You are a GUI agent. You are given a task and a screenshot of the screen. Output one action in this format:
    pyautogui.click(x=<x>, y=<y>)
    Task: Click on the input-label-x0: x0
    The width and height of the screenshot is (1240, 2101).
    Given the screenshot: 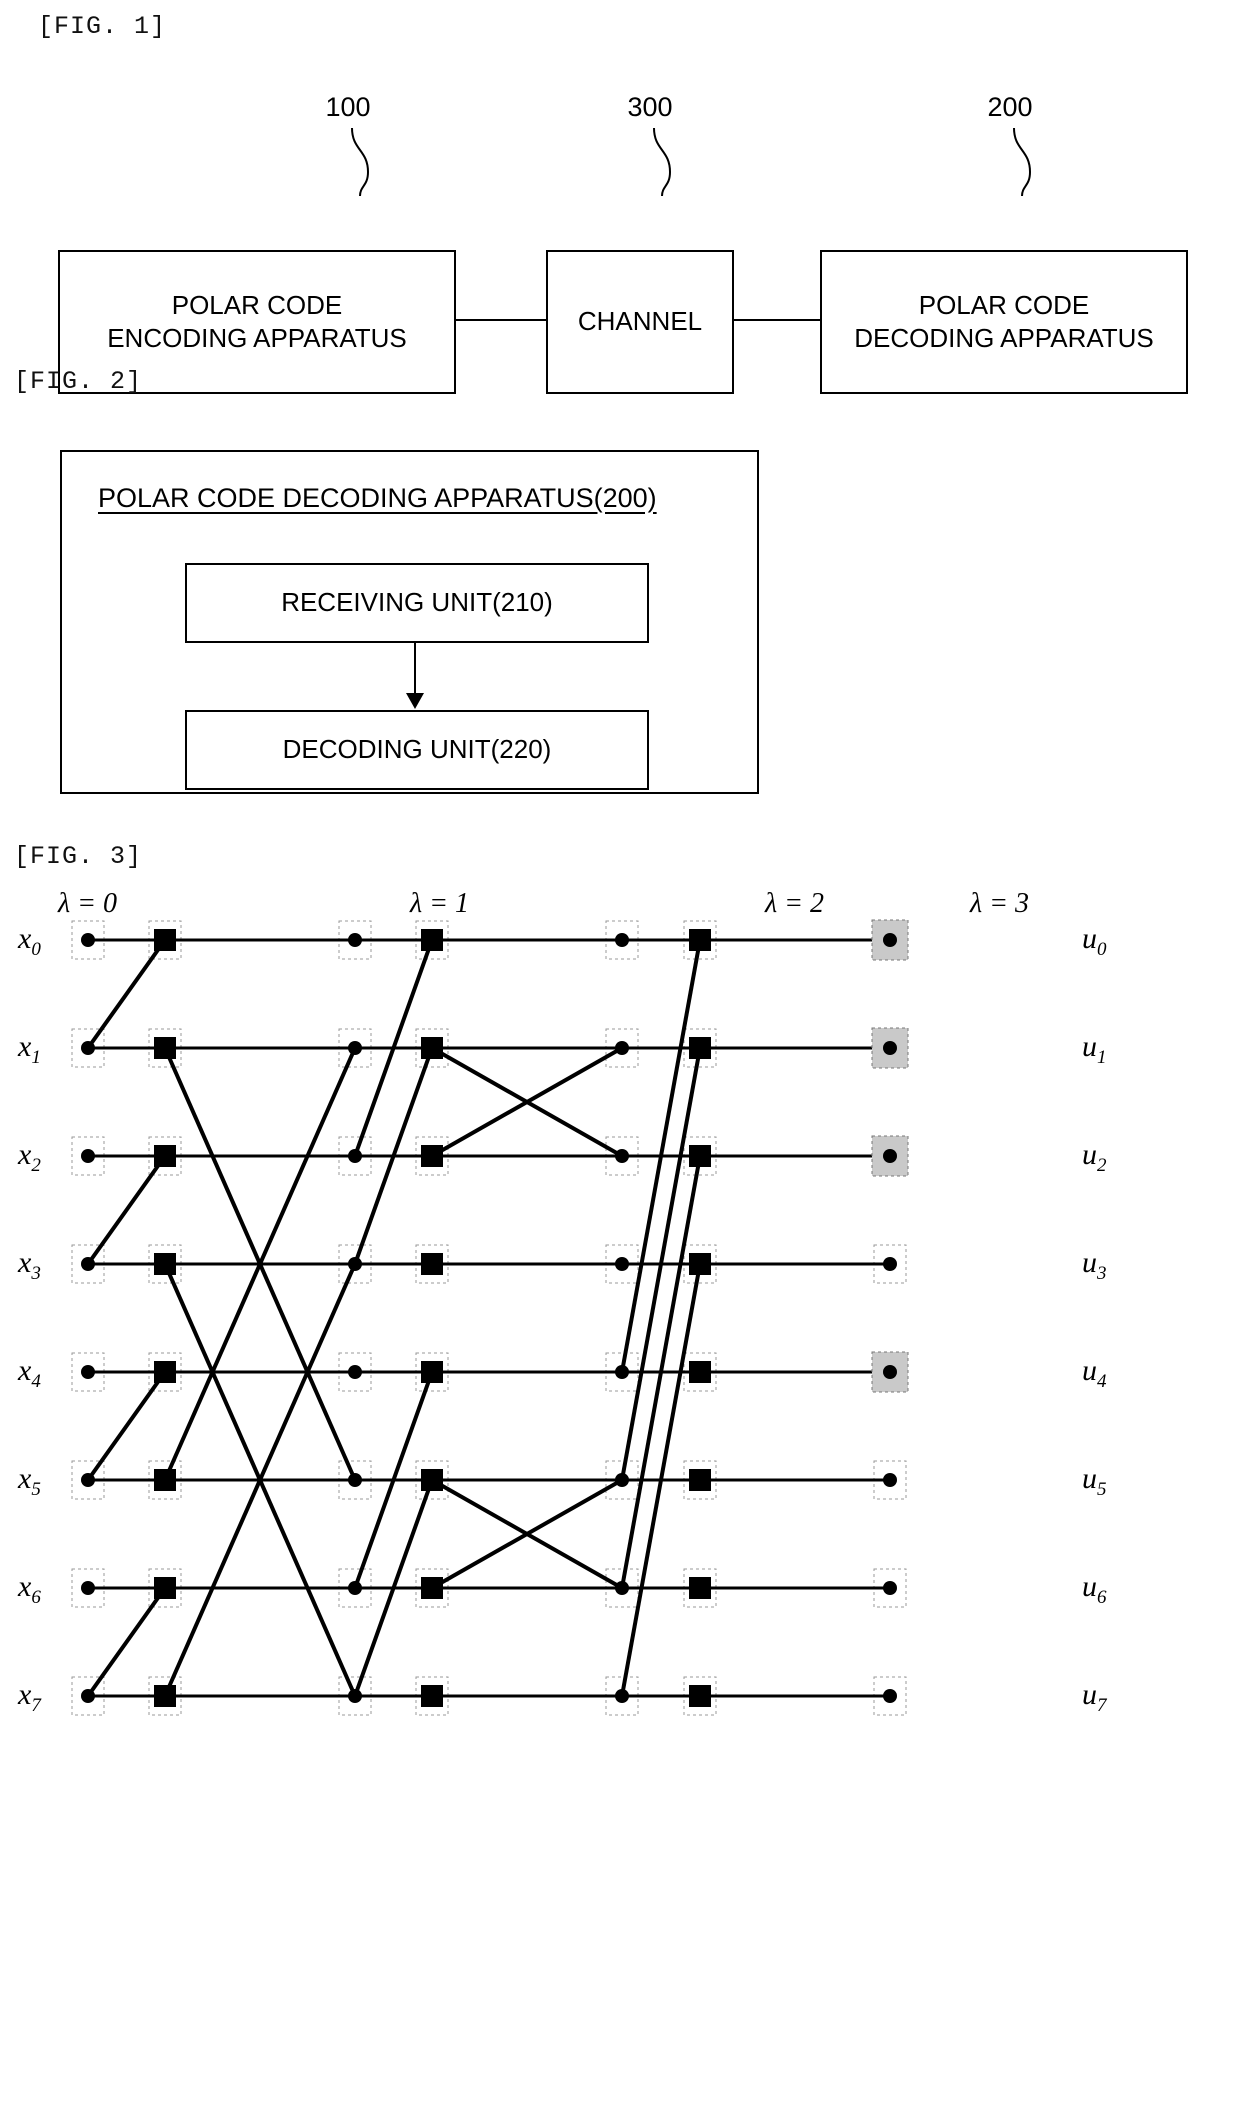 What is the action you would take?
    pyautogui.click(x=29, y=941)
    